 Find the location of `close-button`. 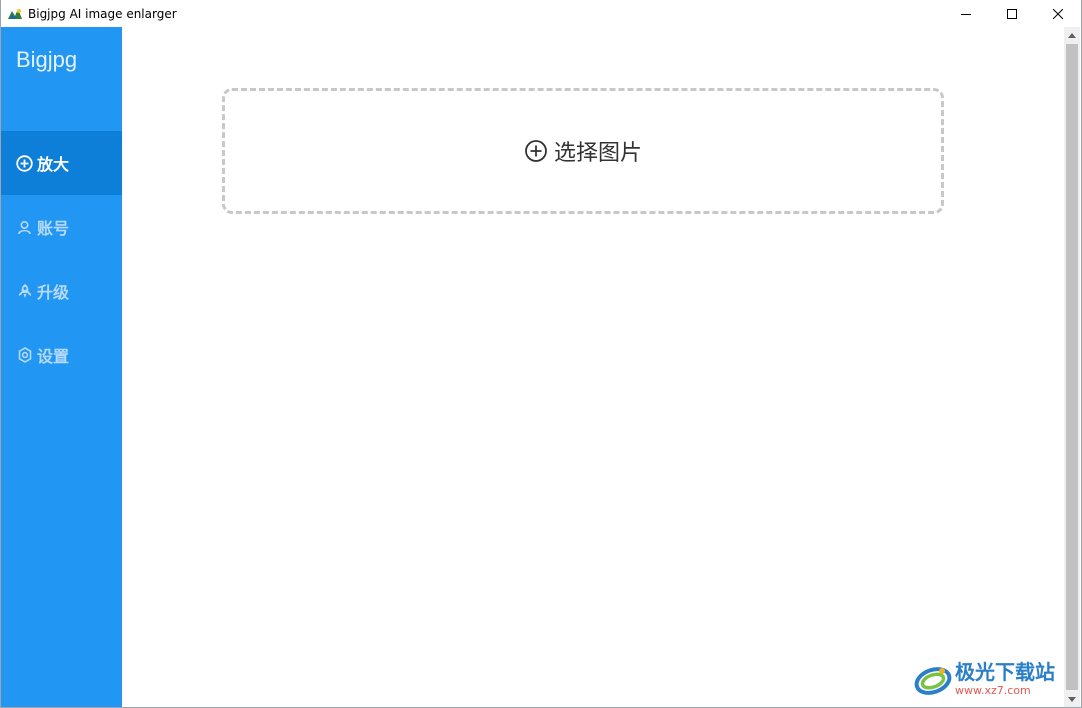

close-button is located at coordinates (1058, 13).